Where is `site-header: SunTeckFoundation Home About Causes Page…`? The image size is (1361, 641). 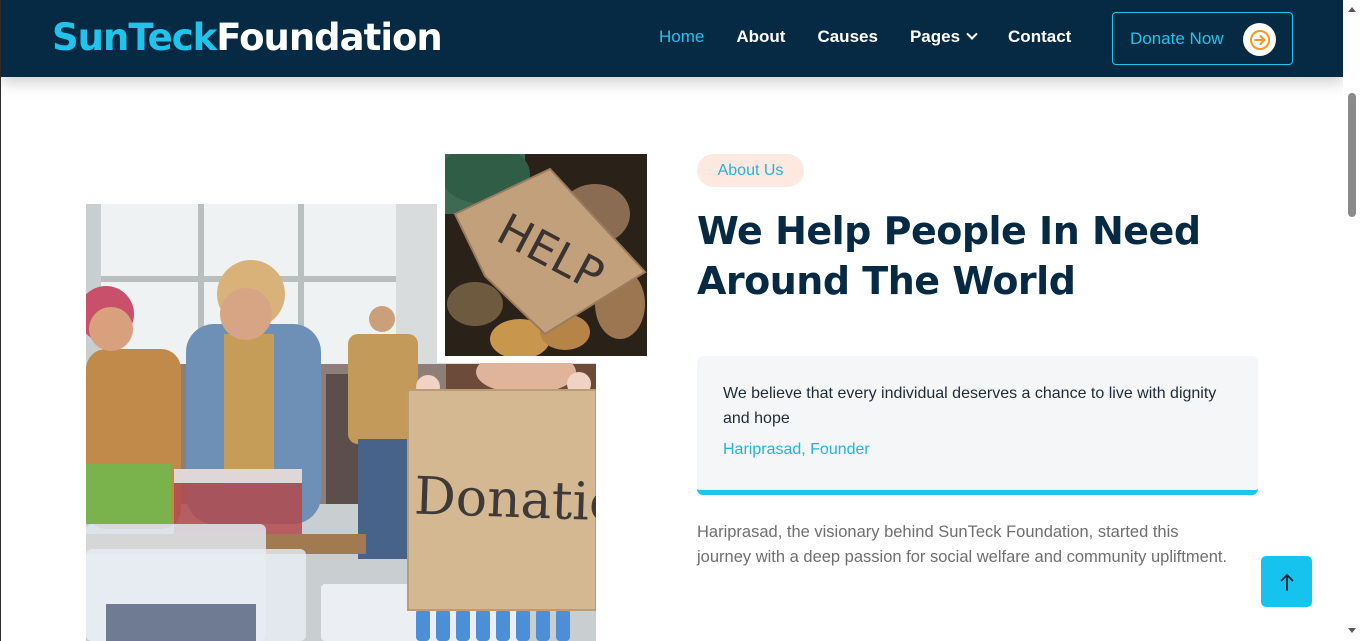
site-header: SunTeckFoundation Home About Causes Page… is located at coordinates (672, 38).